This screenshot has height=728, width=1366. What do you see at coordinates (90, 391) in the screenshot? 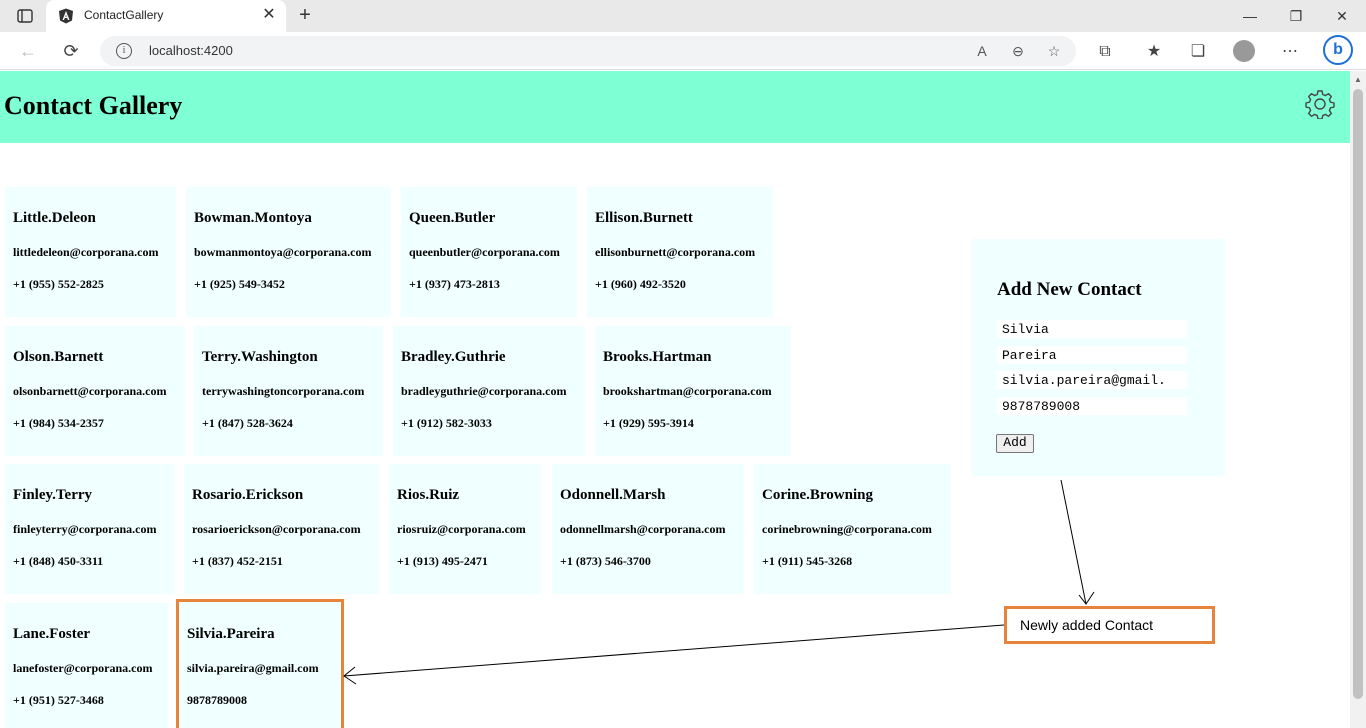
I see `contact-email: olsonbarnett@corporana.com` at bounding box center [90, 391].